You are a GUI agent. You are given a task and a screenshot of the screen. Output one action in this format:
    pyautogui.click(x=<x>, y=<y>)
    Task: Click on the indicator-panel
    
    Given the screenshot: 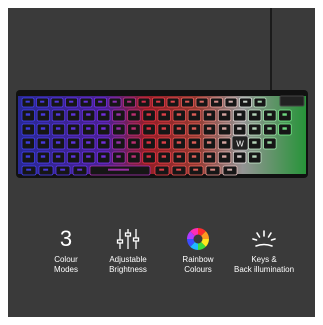 What is the action you would take?
    pyautogui.click(x=292, y=101)
    